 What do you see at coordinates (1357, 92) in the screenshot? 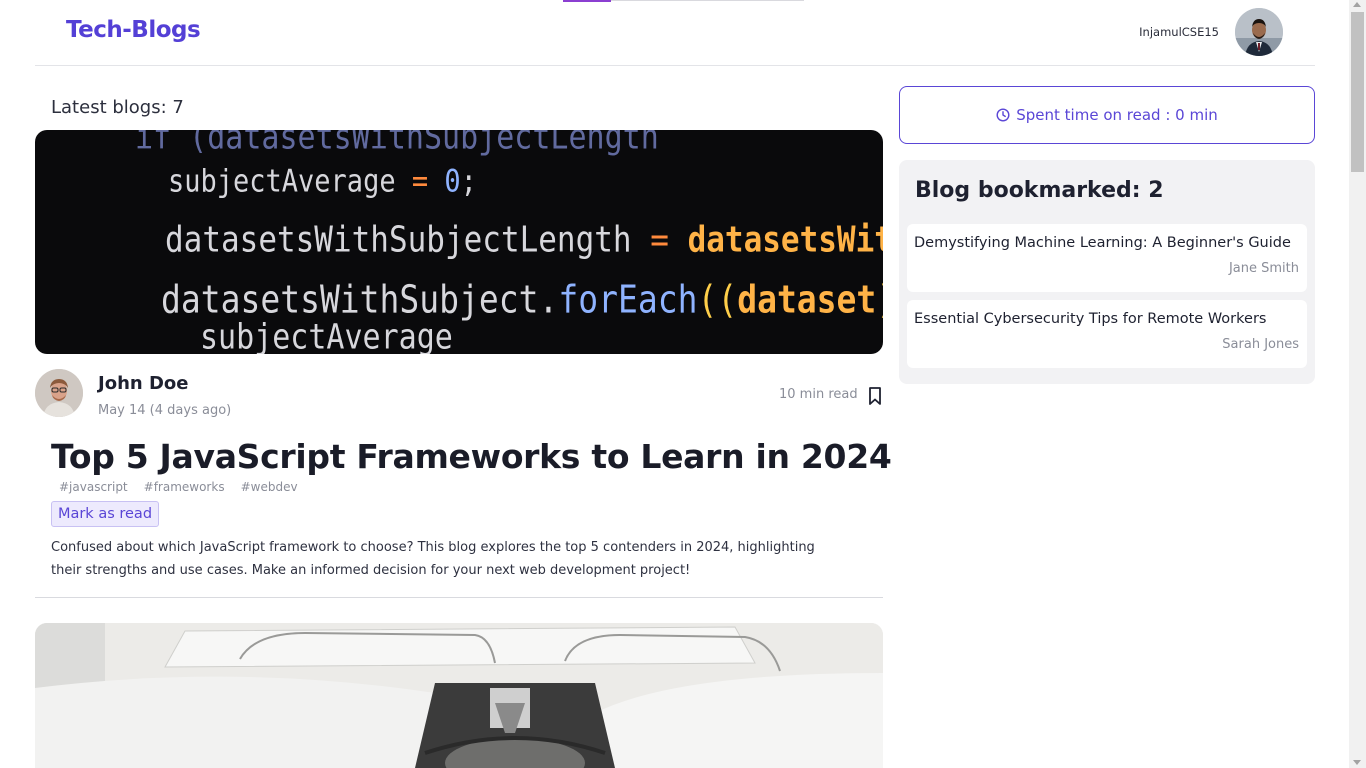
I see `scroll-thumb` at bounding box center [1357, 92].